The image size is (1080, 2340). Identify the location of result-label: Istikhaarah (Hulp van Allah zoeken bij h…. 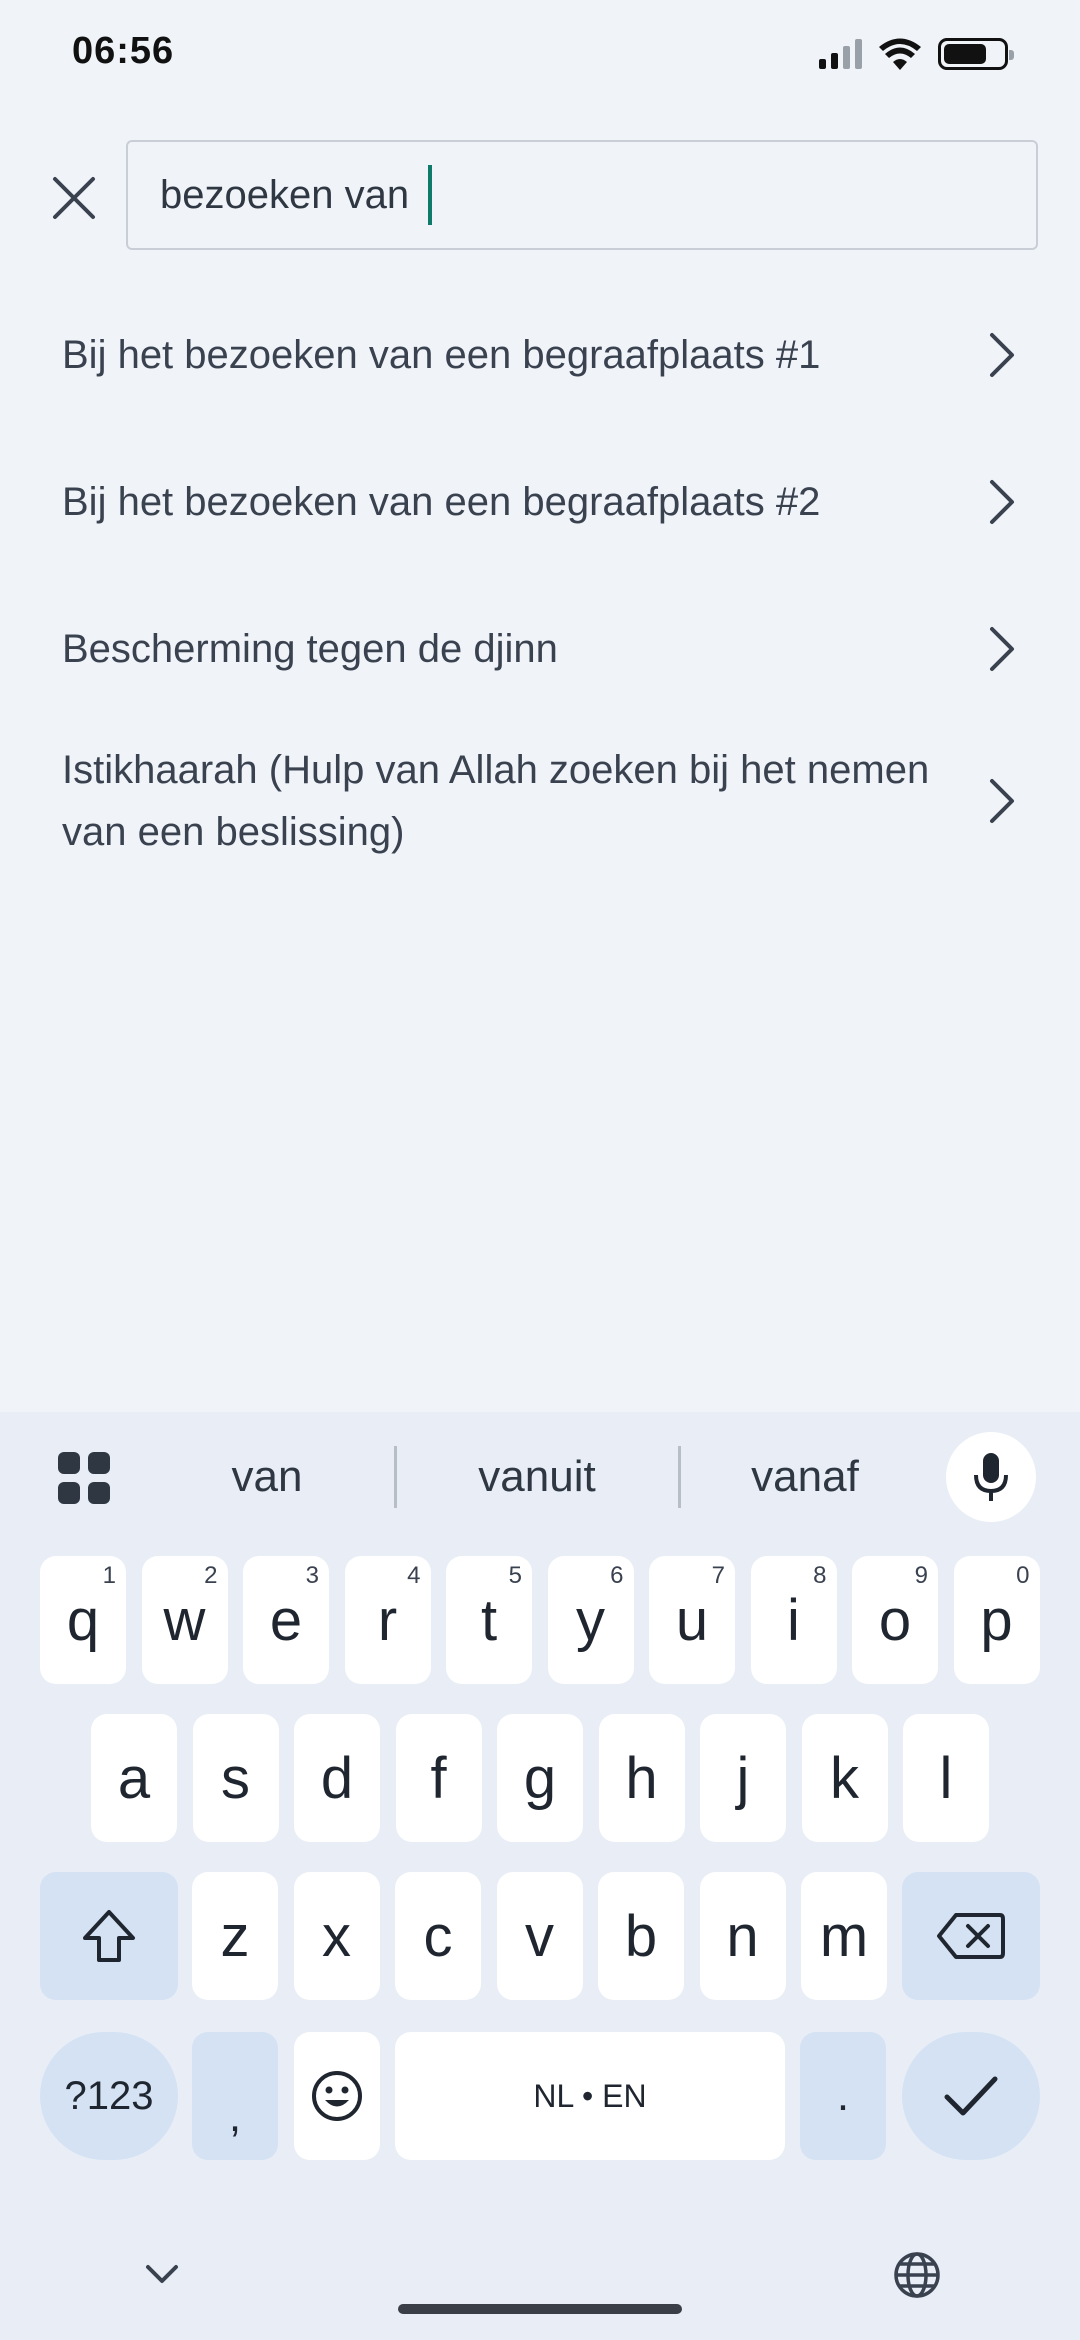
(496, 801).